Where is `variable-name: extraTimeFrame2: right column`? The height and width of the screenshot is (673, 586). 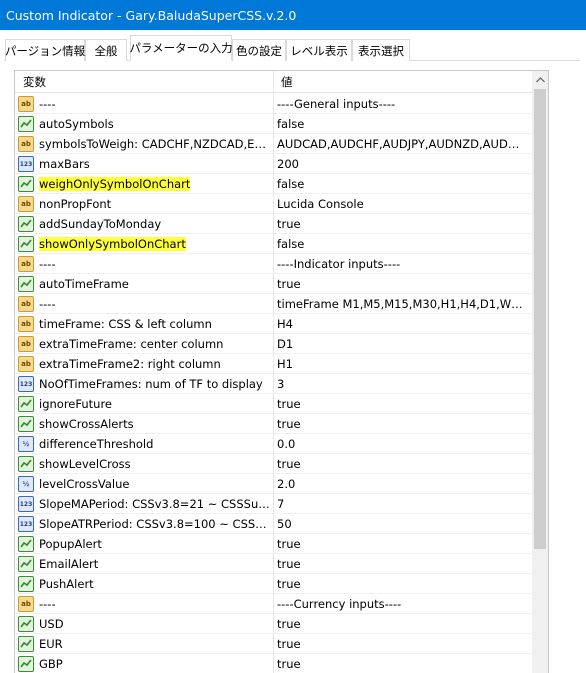 variable-name: extraTimeFrame2: right column is located at coordinates (130, 364).